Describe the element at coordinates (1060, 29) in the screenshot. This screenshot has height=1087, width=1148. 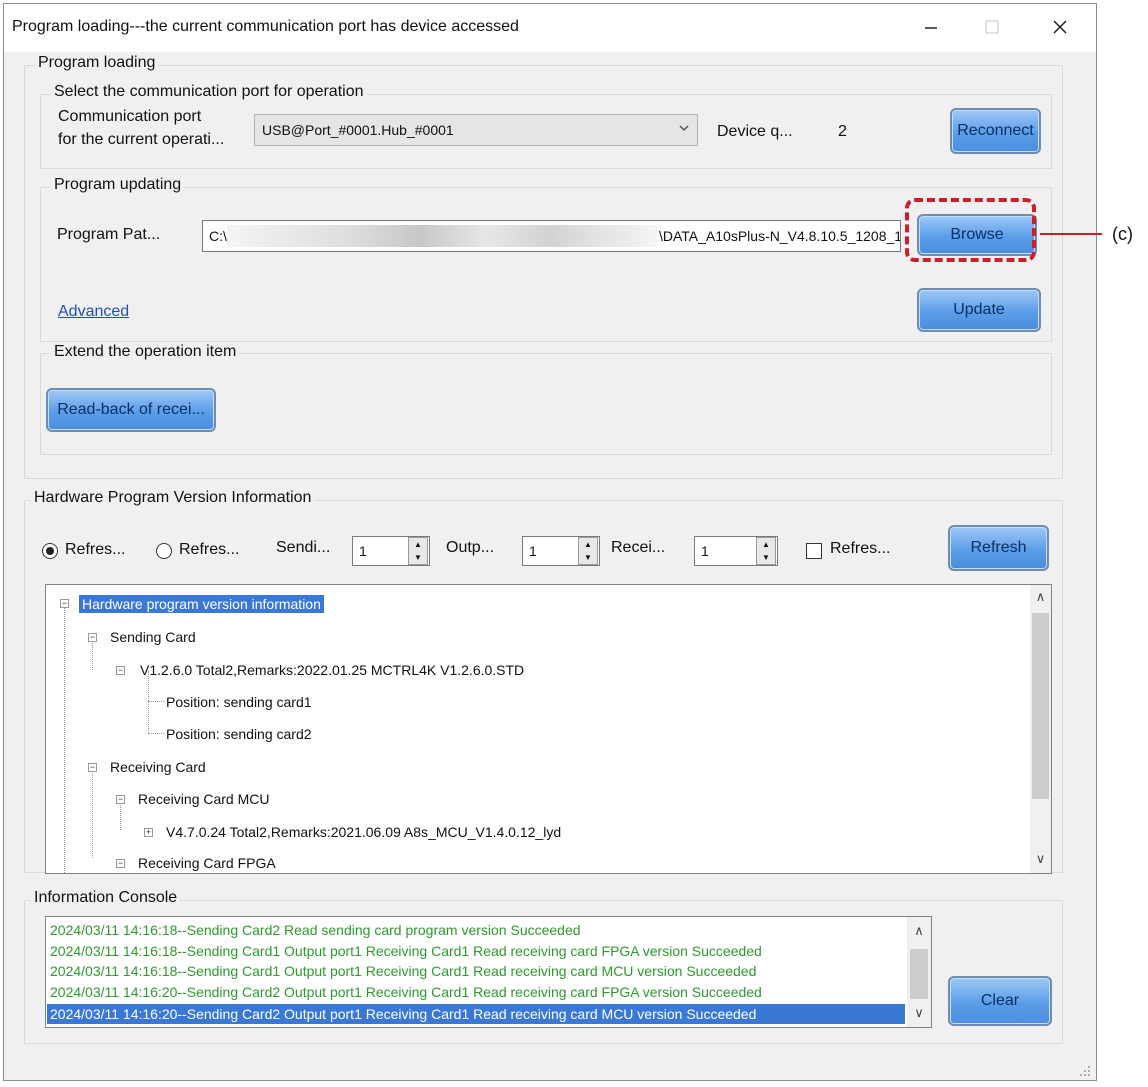
I see `close-icon` at that location.